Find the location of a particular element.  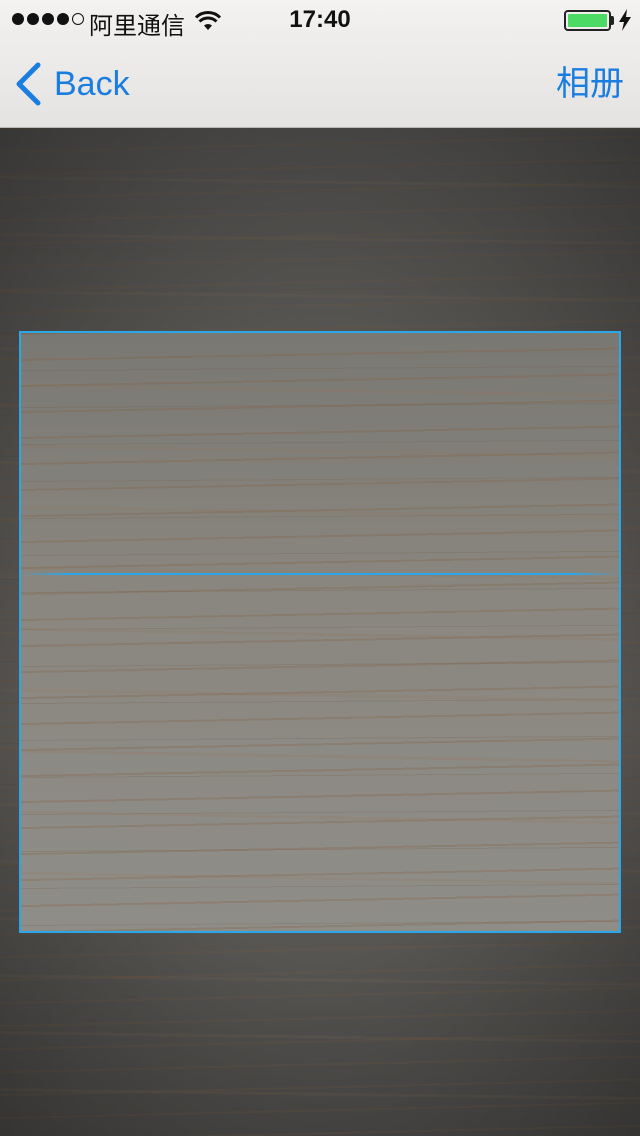

status-bar: 阿里通信 17:40 is located at coordinates (320, 20).